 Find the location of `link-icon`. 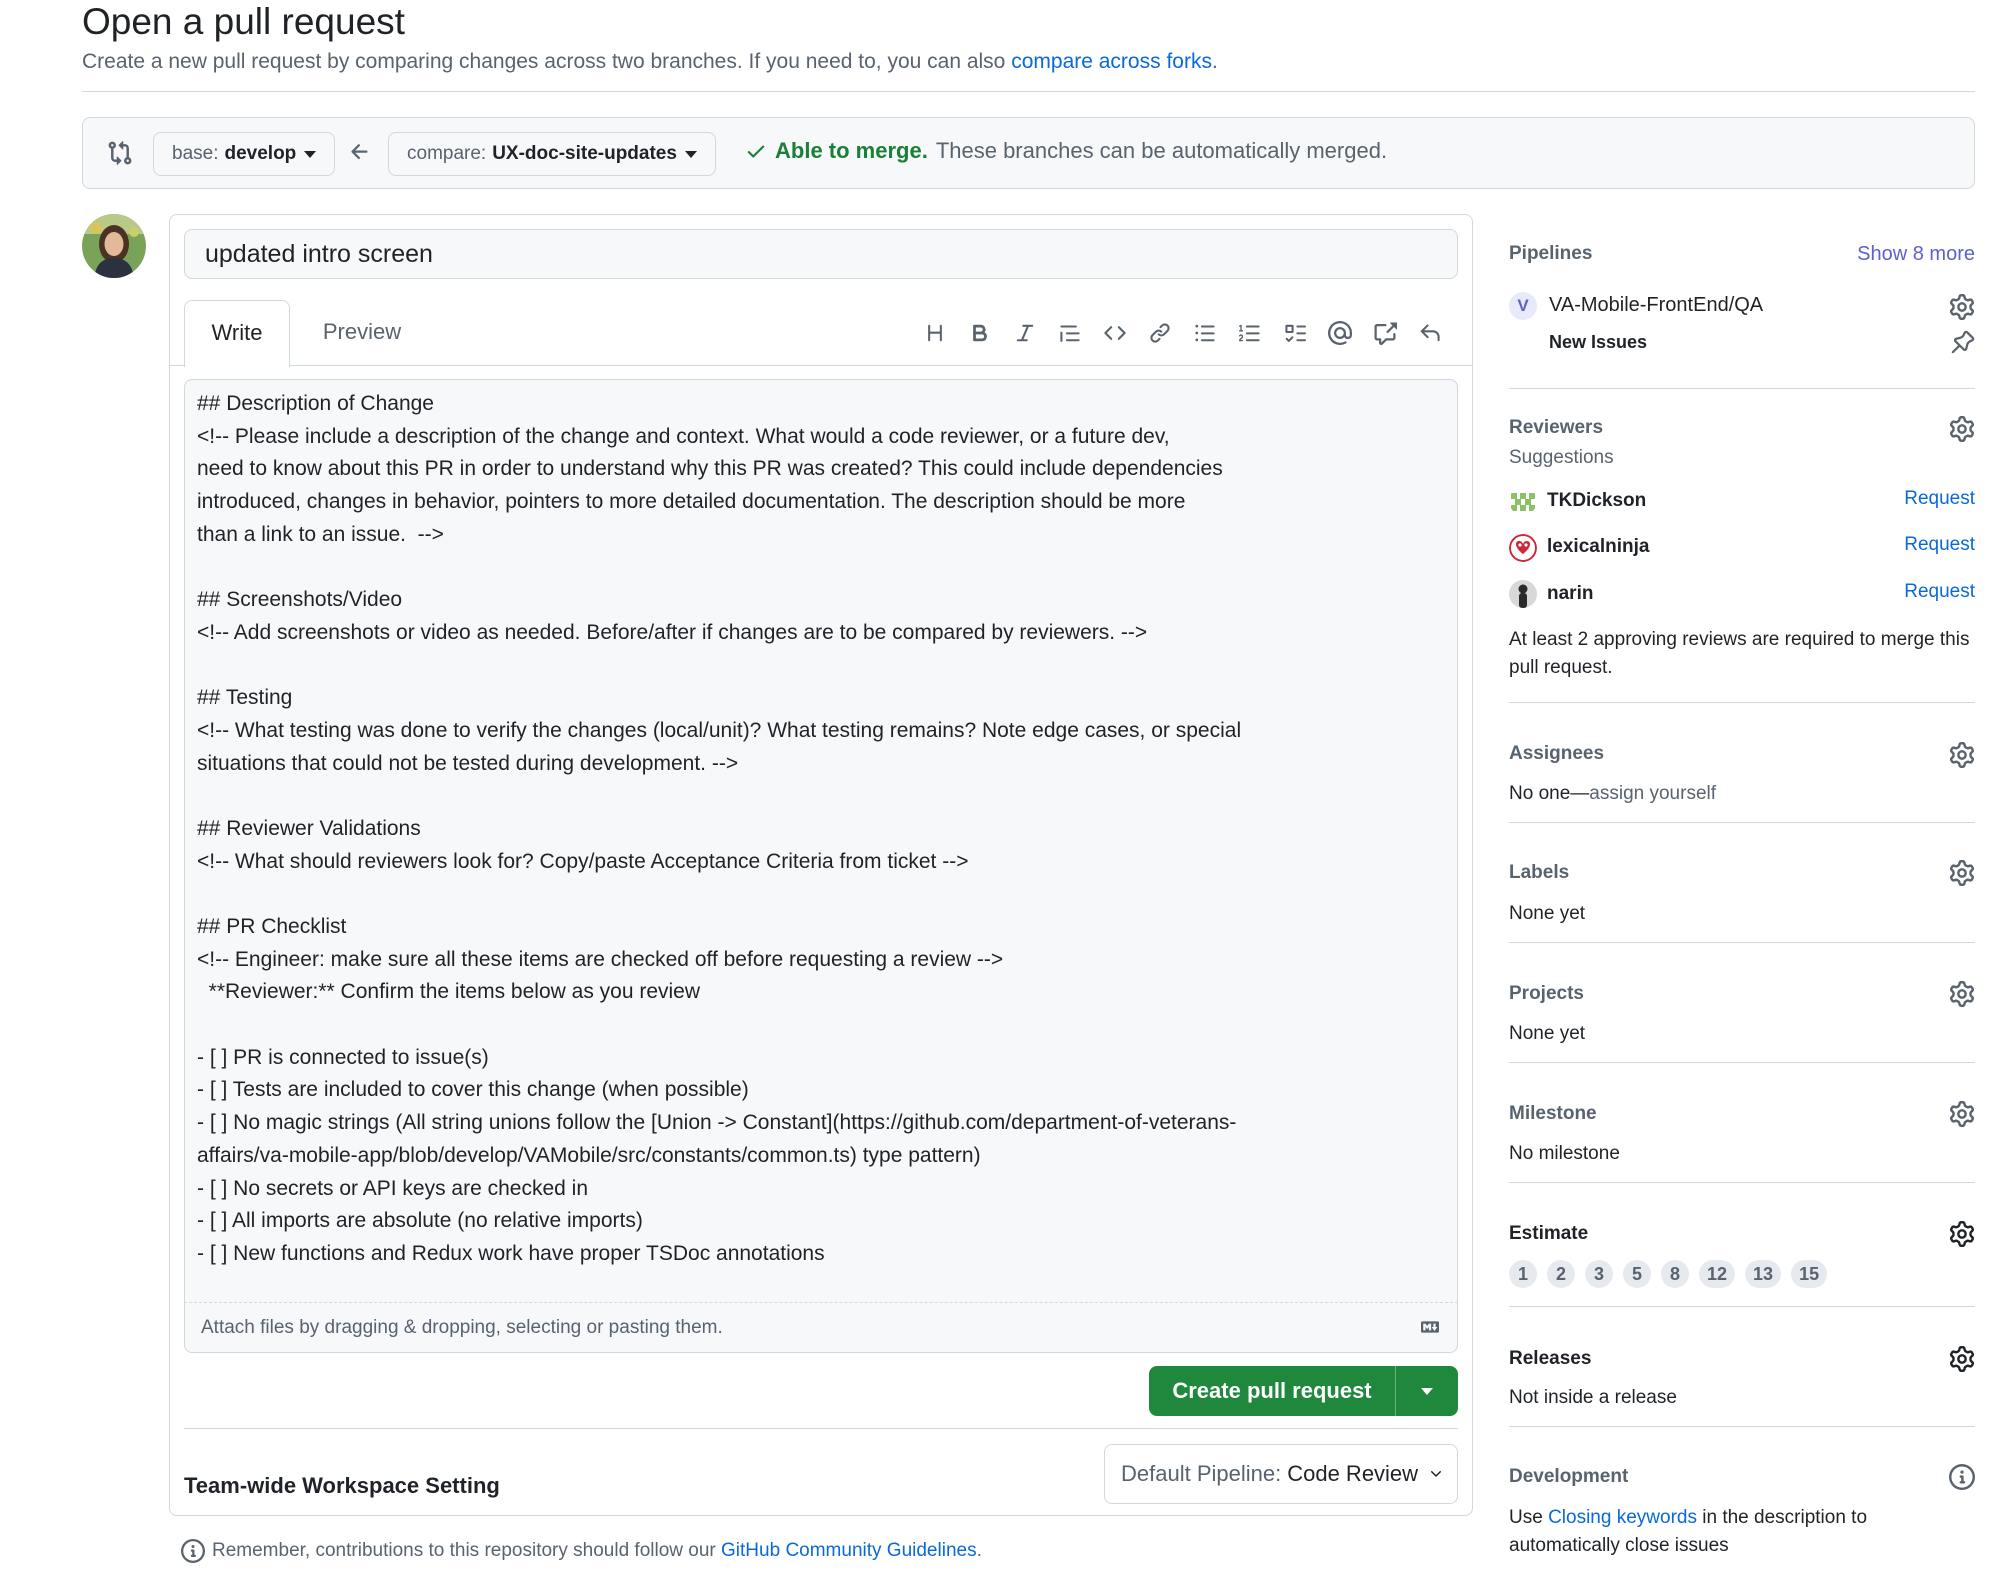

link-icon is located at coordinates (1160, 333).